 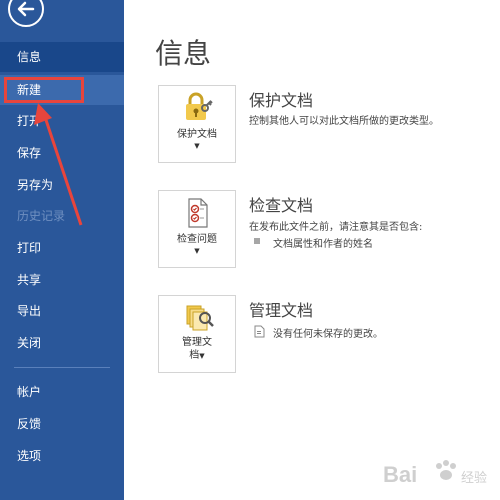 What do you see at coordinates (281, 205) in the screenshot?
I see `inspect-document-title: 检查文档` at bounding box center [281, 205].